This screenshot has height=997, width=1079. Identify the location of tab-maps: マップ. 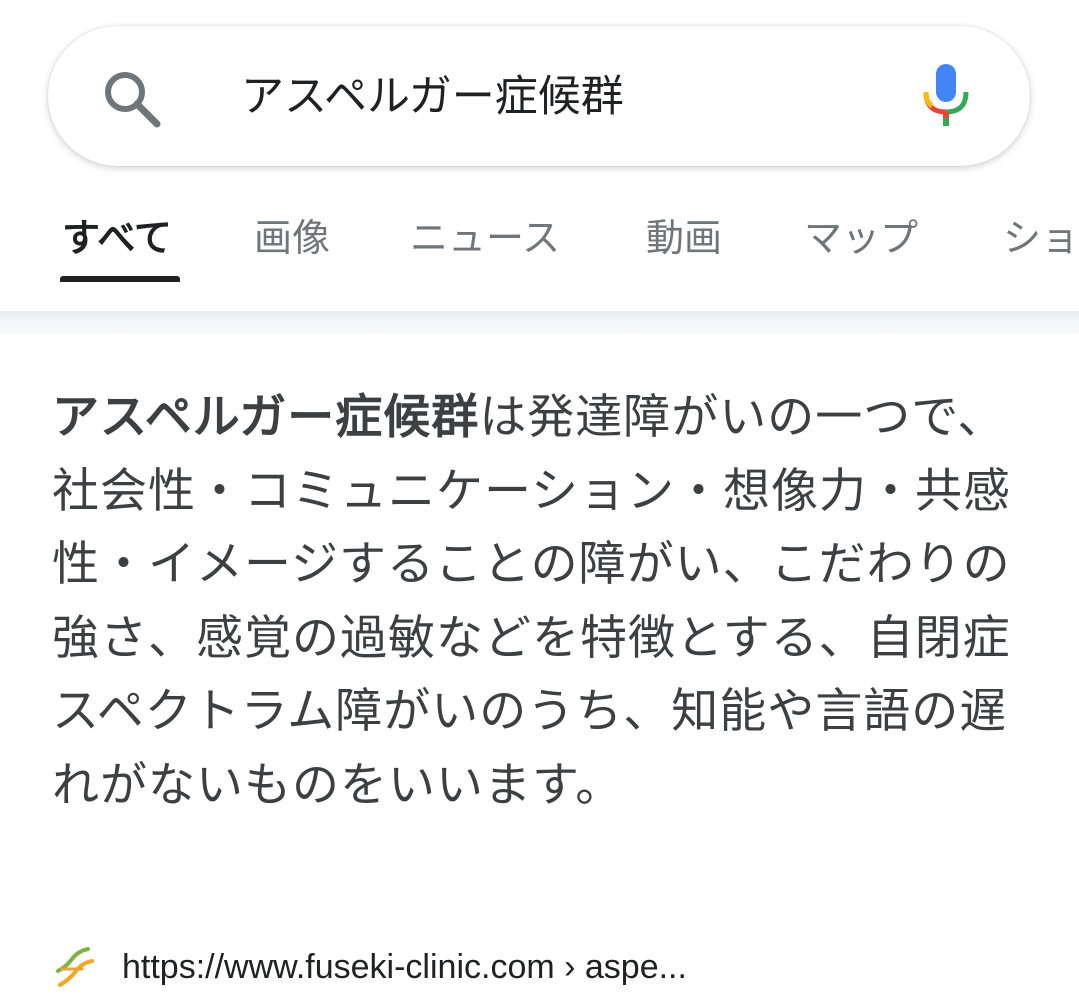
(861, 238).